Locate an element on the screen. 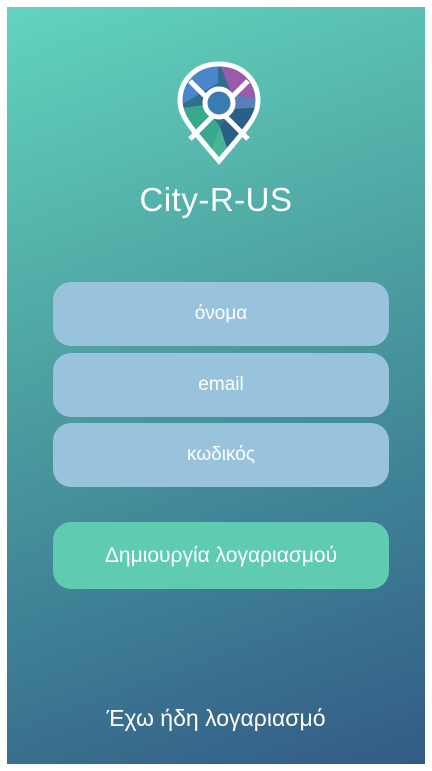 The height and width of the screenshot is (771, 432). existing-account-link: Έχω ήδη λογαριασμό is located at coordinates (216, 718).